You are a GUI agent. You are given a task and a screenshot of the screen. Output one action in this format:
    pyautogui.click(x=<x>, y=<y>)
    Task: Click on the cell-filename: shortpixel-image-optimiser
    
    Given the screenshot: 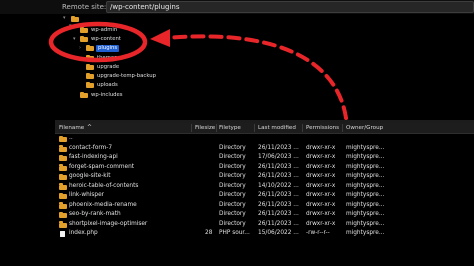 What is the action you would take?
    pyautogui.click(x=108, y=223)
    